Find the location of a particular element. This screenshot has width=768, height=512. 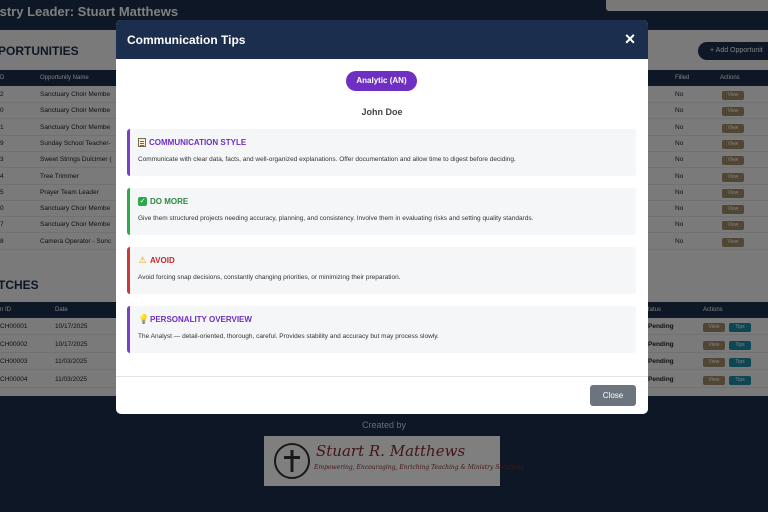

warning-icon: ⚠ is located at coordinates (142, 260).